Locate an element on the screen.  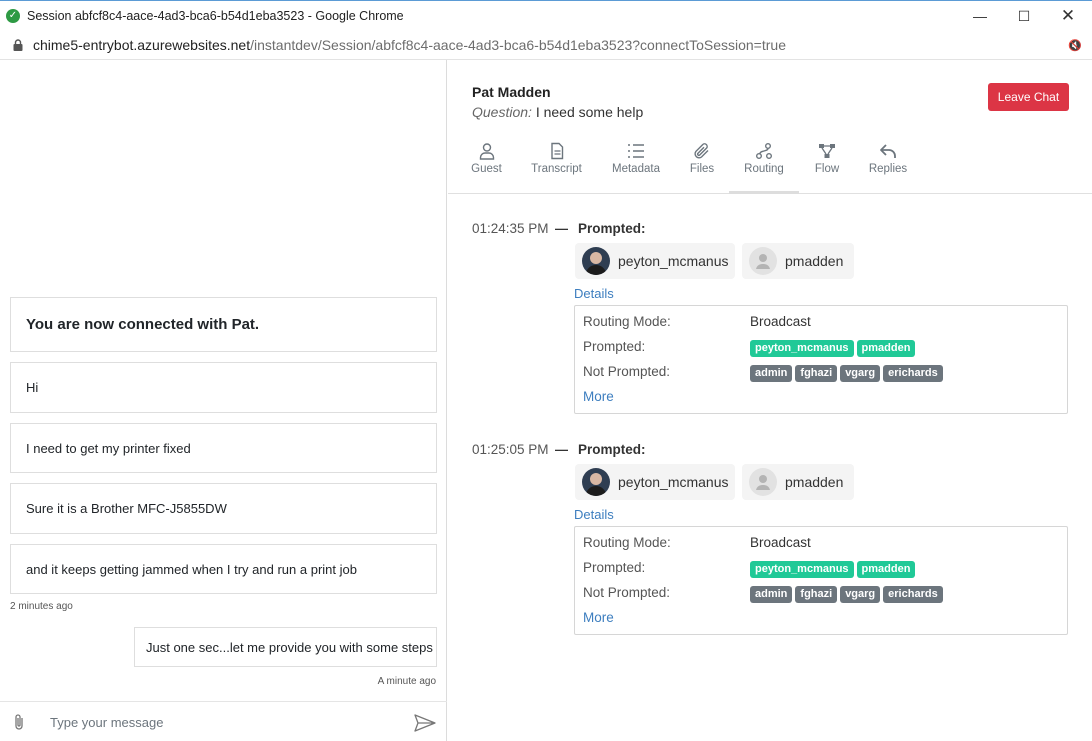
tab-guest: Guest is located at coordinates (486, 166).